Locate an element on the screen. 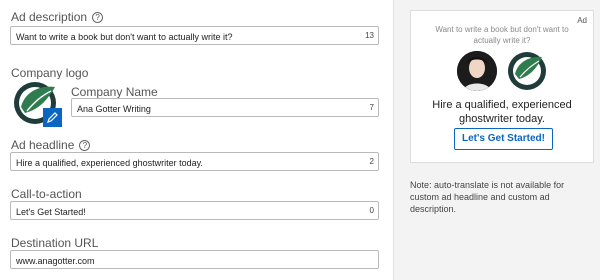 The width and height of the screenshot is (600, 280). destination-url-field is located at coordinates (194, 260).